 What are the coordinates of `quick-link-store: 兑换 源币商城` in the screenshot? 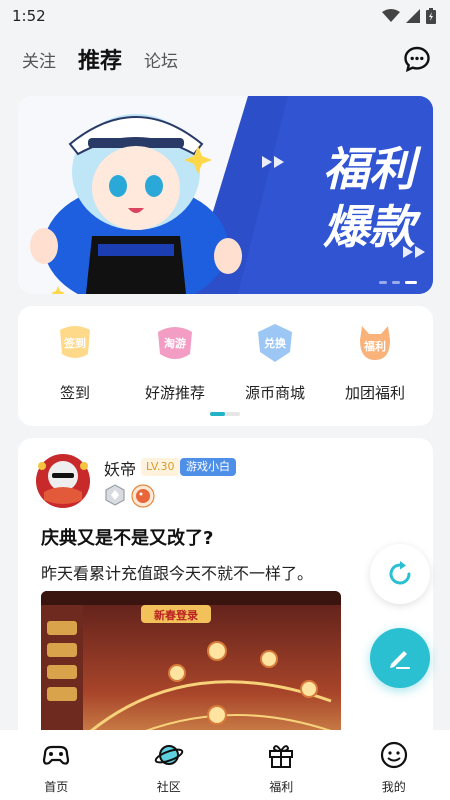 It's located at (275, 361).